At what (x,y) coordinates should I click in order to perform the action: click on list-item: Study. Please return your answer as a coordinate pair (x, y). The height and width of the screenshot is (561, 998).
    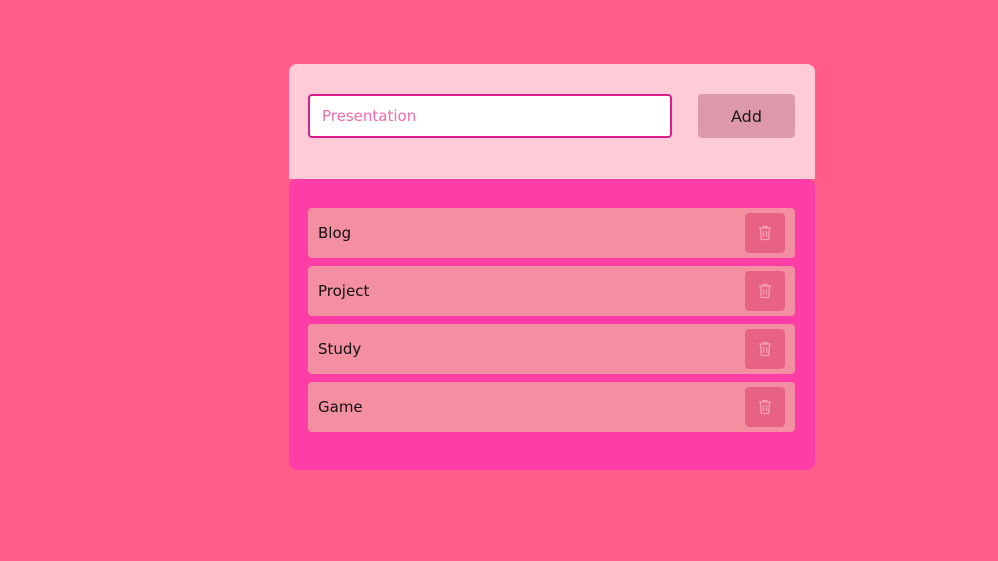
    Looking at the image, I should click on (551, 349).